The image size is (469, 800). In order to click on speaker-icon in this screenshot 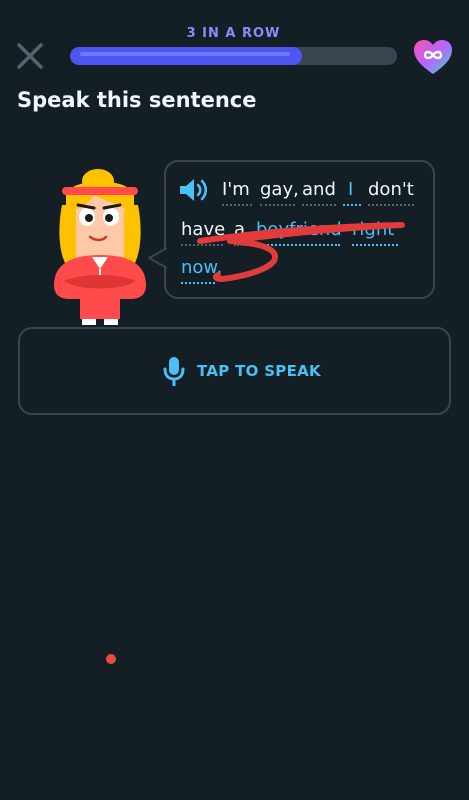, I will do `click(194, 190)`.